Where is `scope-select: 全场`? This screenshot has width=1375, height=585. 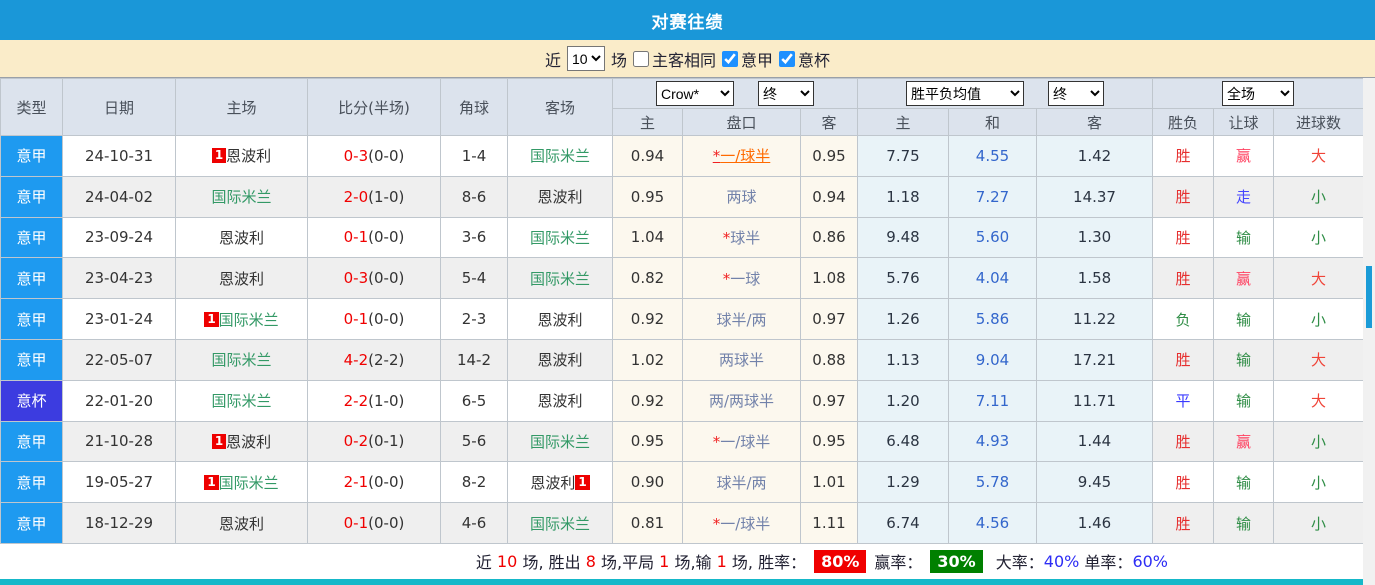
scope-select: 全场 is located at coordinates (1258, 93).